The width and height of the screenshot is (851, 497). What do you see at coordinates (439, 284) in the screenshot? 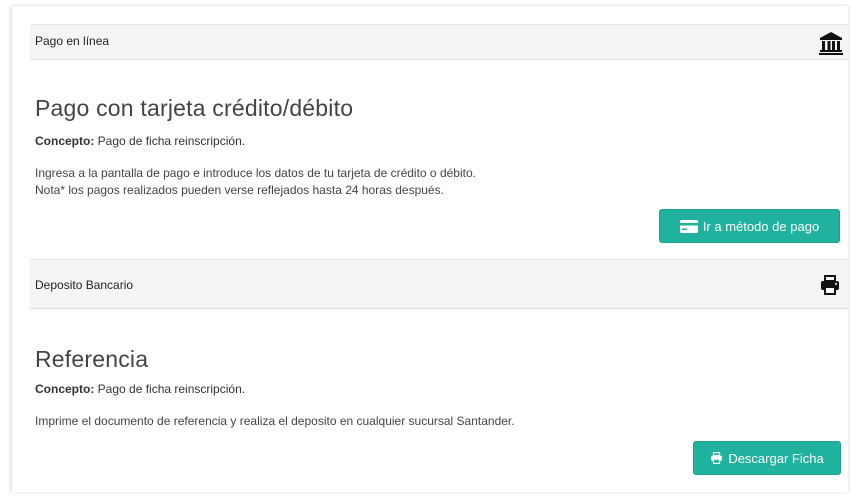
I see `bank-deposit-heading: Deposito Bancario` at bounding box center [439, 284].